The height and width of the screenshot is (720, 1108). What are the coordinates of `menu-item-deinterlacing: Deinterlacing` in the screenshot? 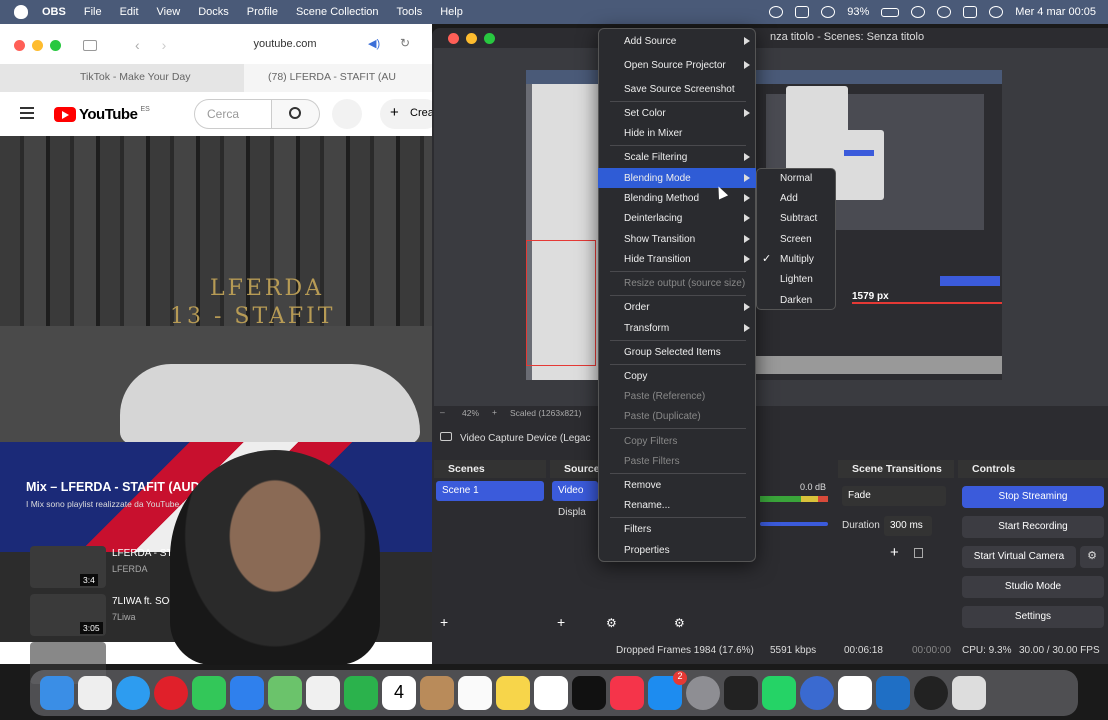 It's located at (677, 218).